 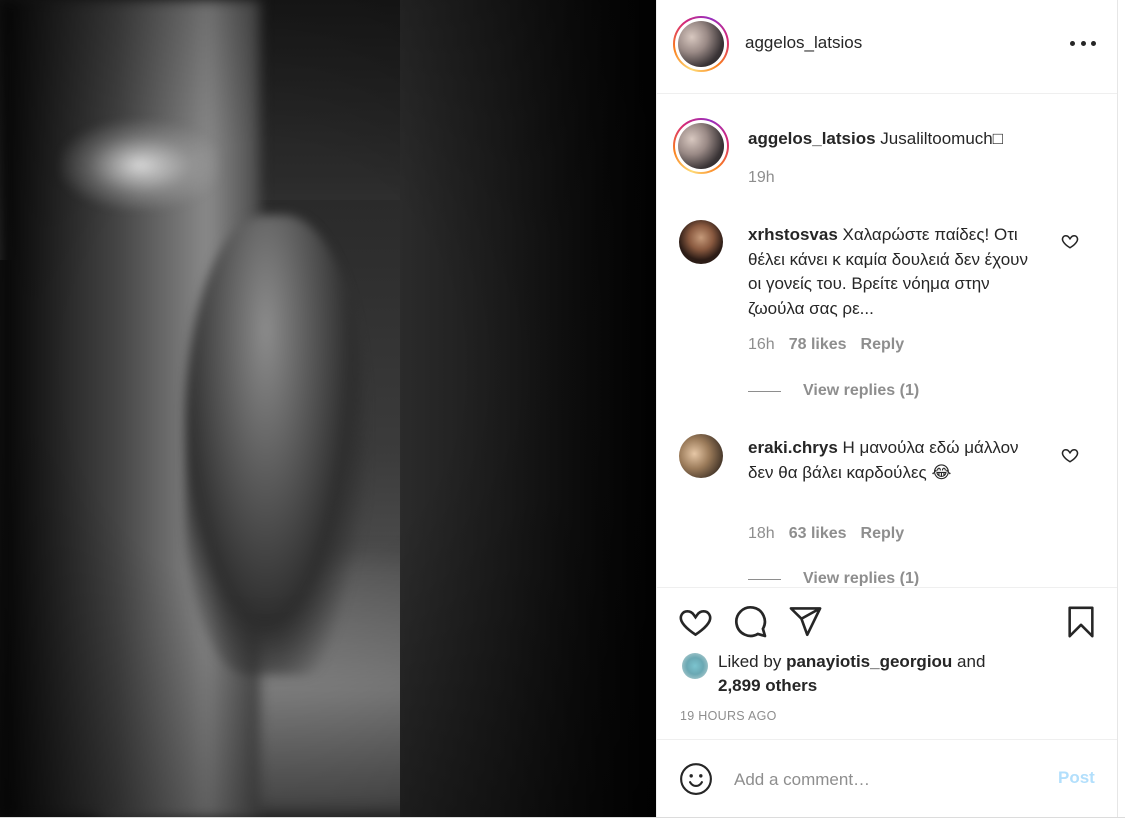 What do you see at coordinates (750, 621) in the screenshot?
I see `comment-bubble-icon` at bounding box center [750, 621].